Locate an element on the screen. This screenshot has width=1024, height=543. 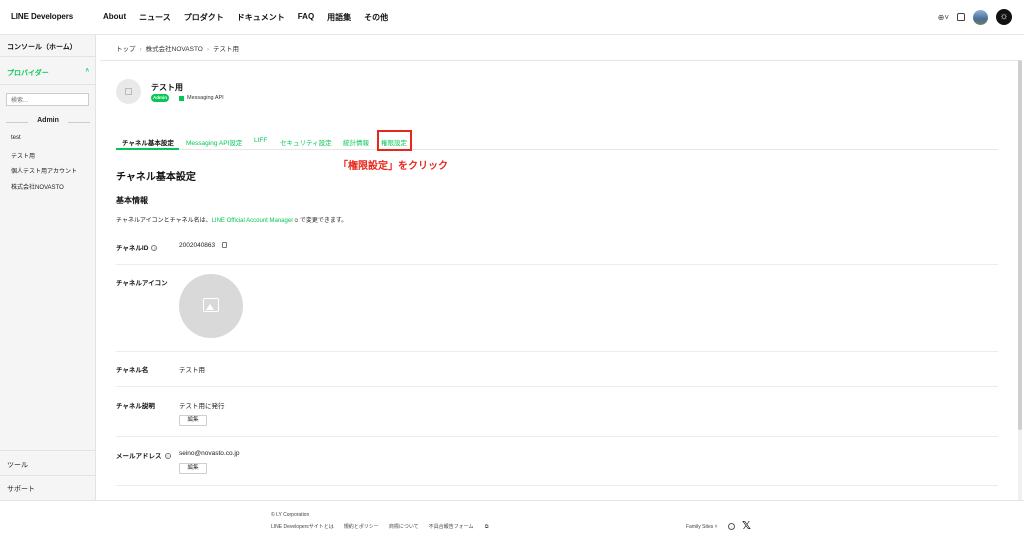
sidebar-tools: ツール is located at coordinates (48, 462).